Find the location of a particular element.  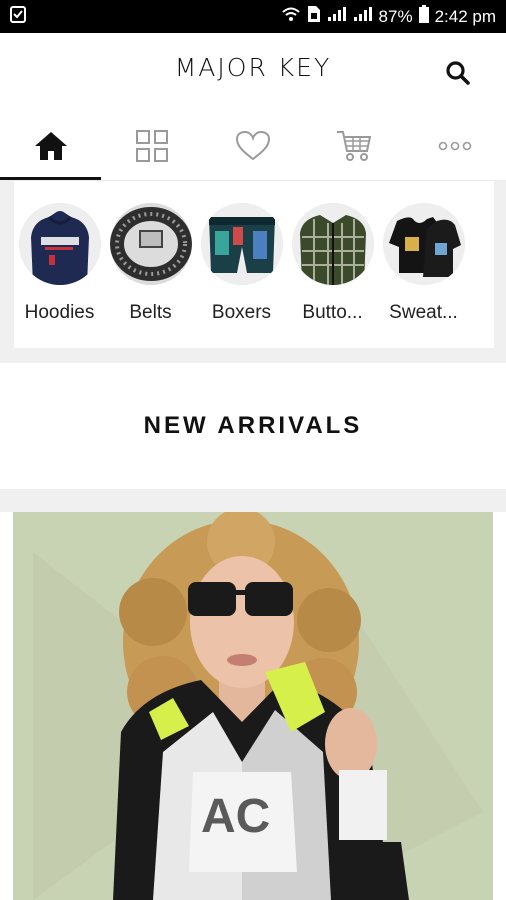

belt-thumbnail is located at coordinates (150, 244).